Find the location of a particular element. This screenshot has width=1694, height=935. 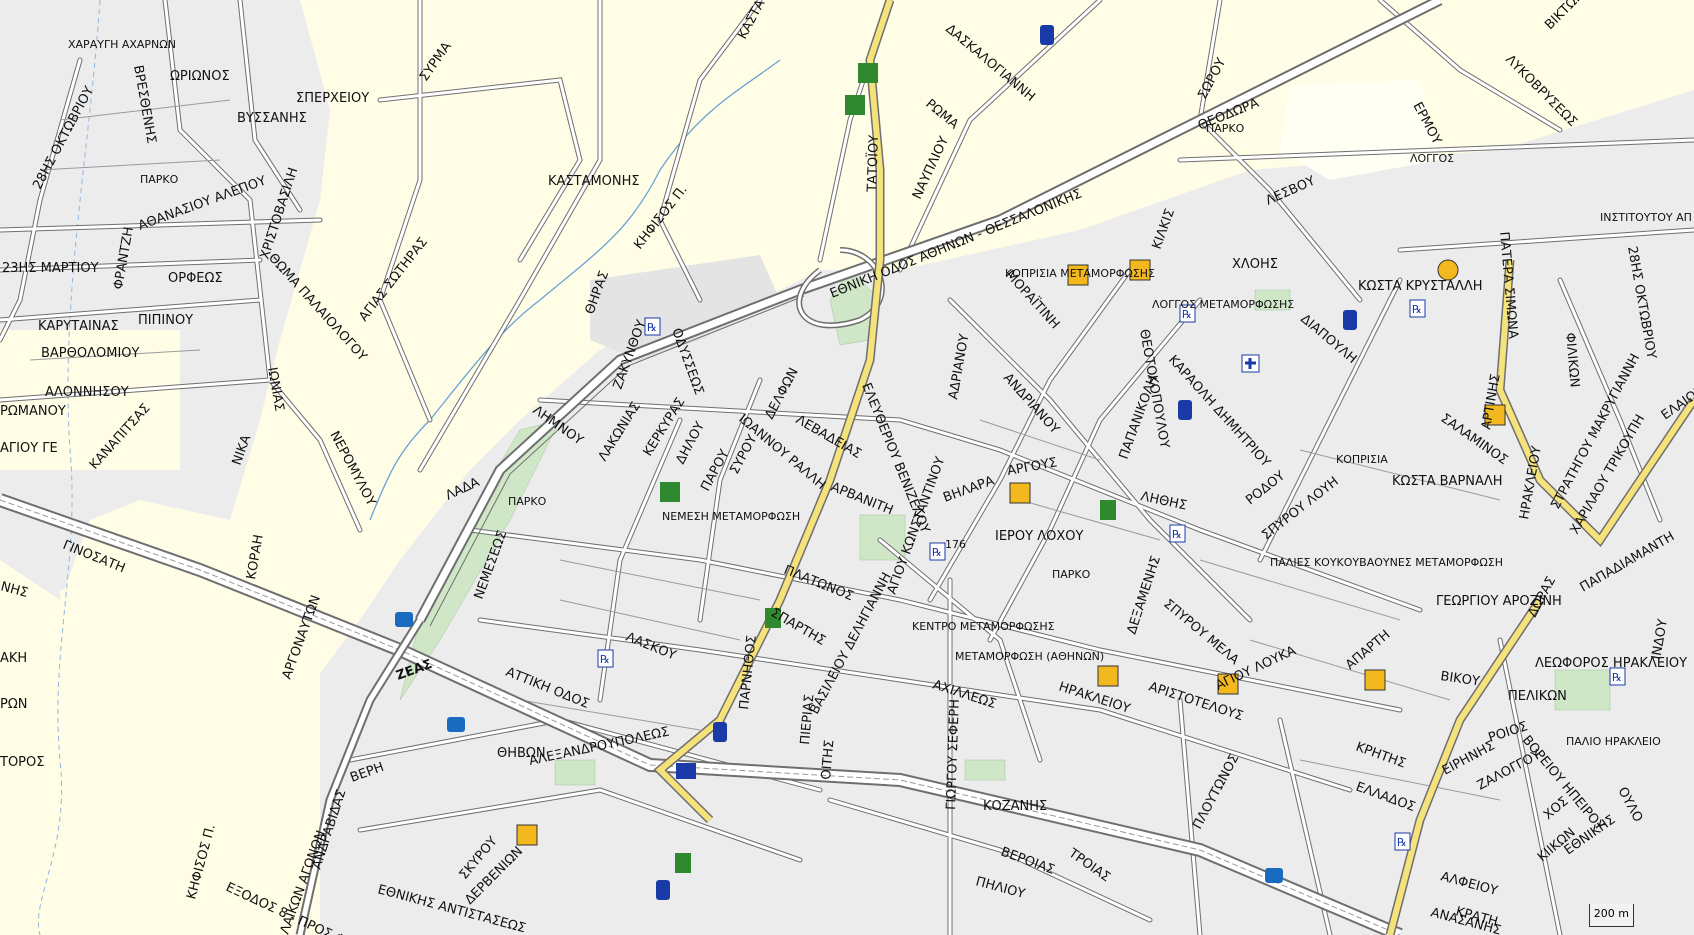

place-label: ΙΝΣΤΙΤΟΥΤΟΥ ΑΠ is located at coordinates (1646, 217).